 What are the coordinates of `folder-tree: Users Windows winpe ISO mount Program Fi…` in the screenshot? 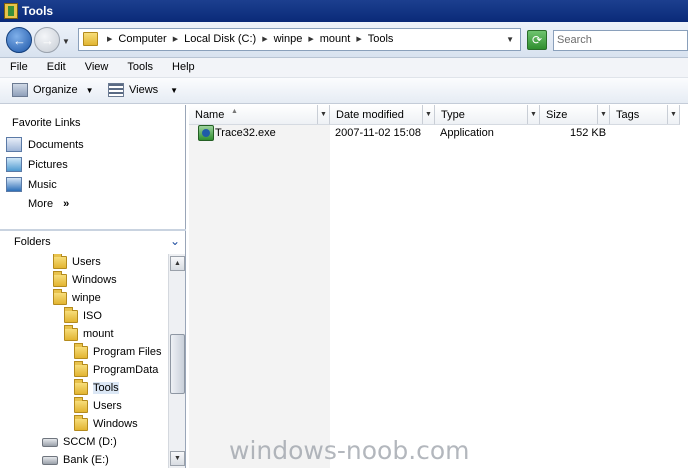 It's located at (84, 361).